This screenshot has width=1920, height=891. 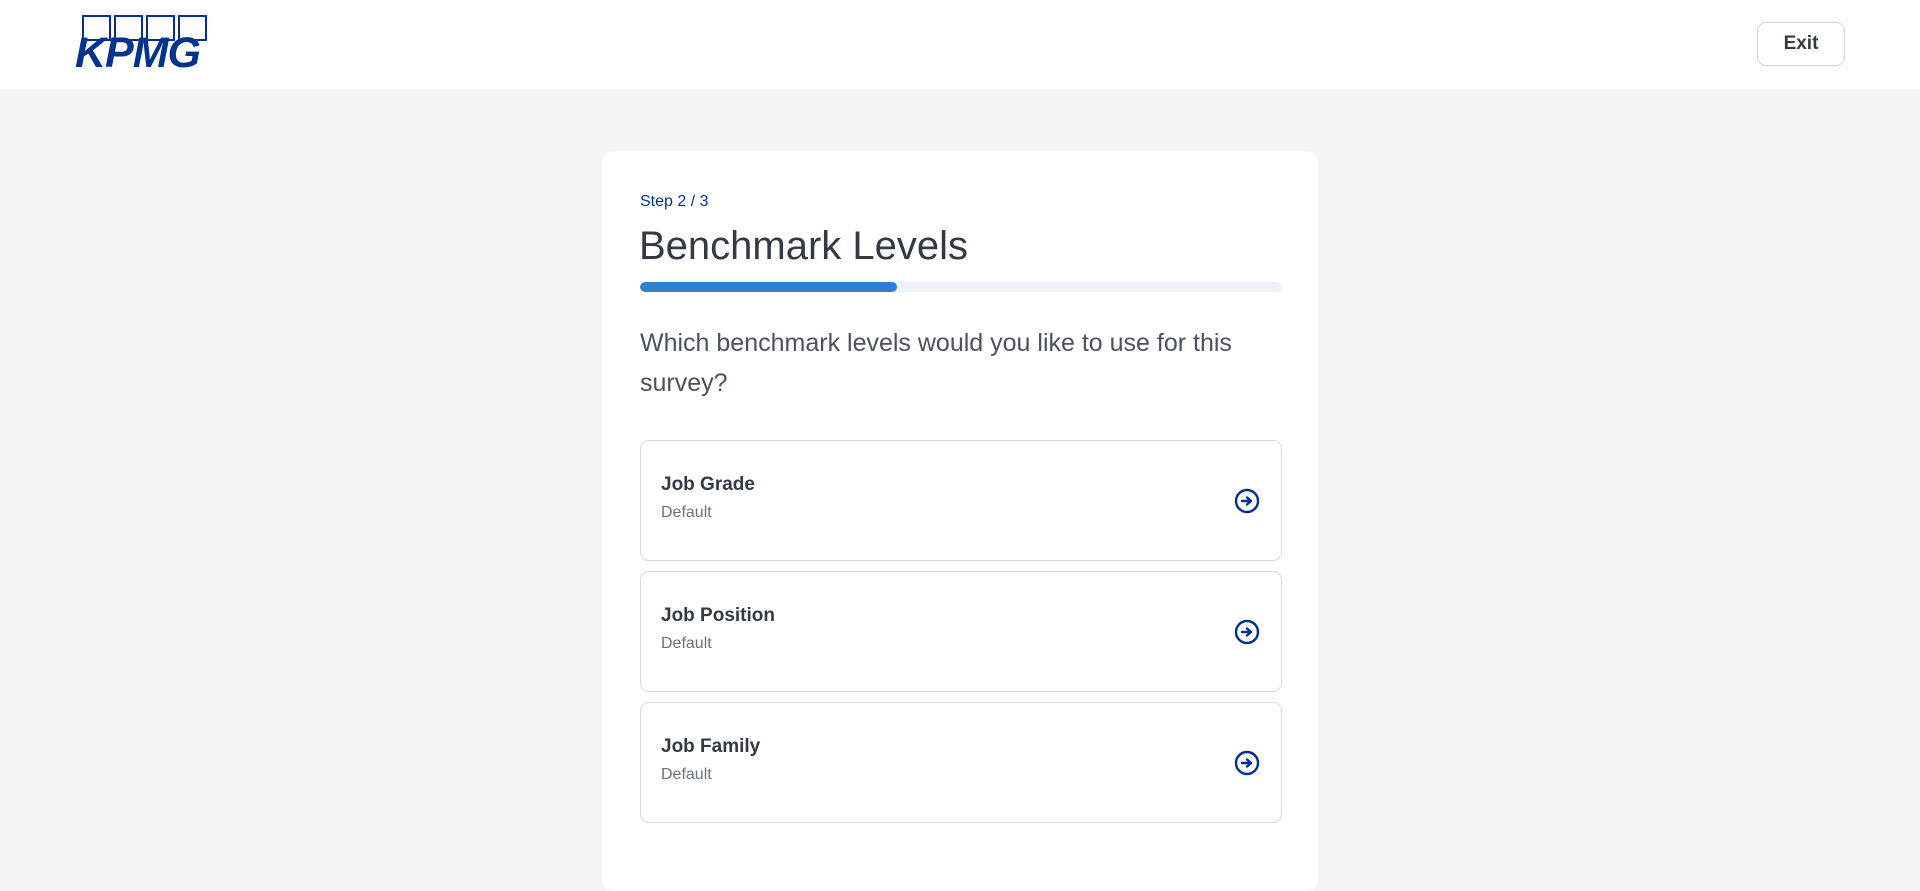 What do you see at coordinates (768, 287) in the screenshot?
I see `progress-bar-fill` at bounding box center [768, 287].